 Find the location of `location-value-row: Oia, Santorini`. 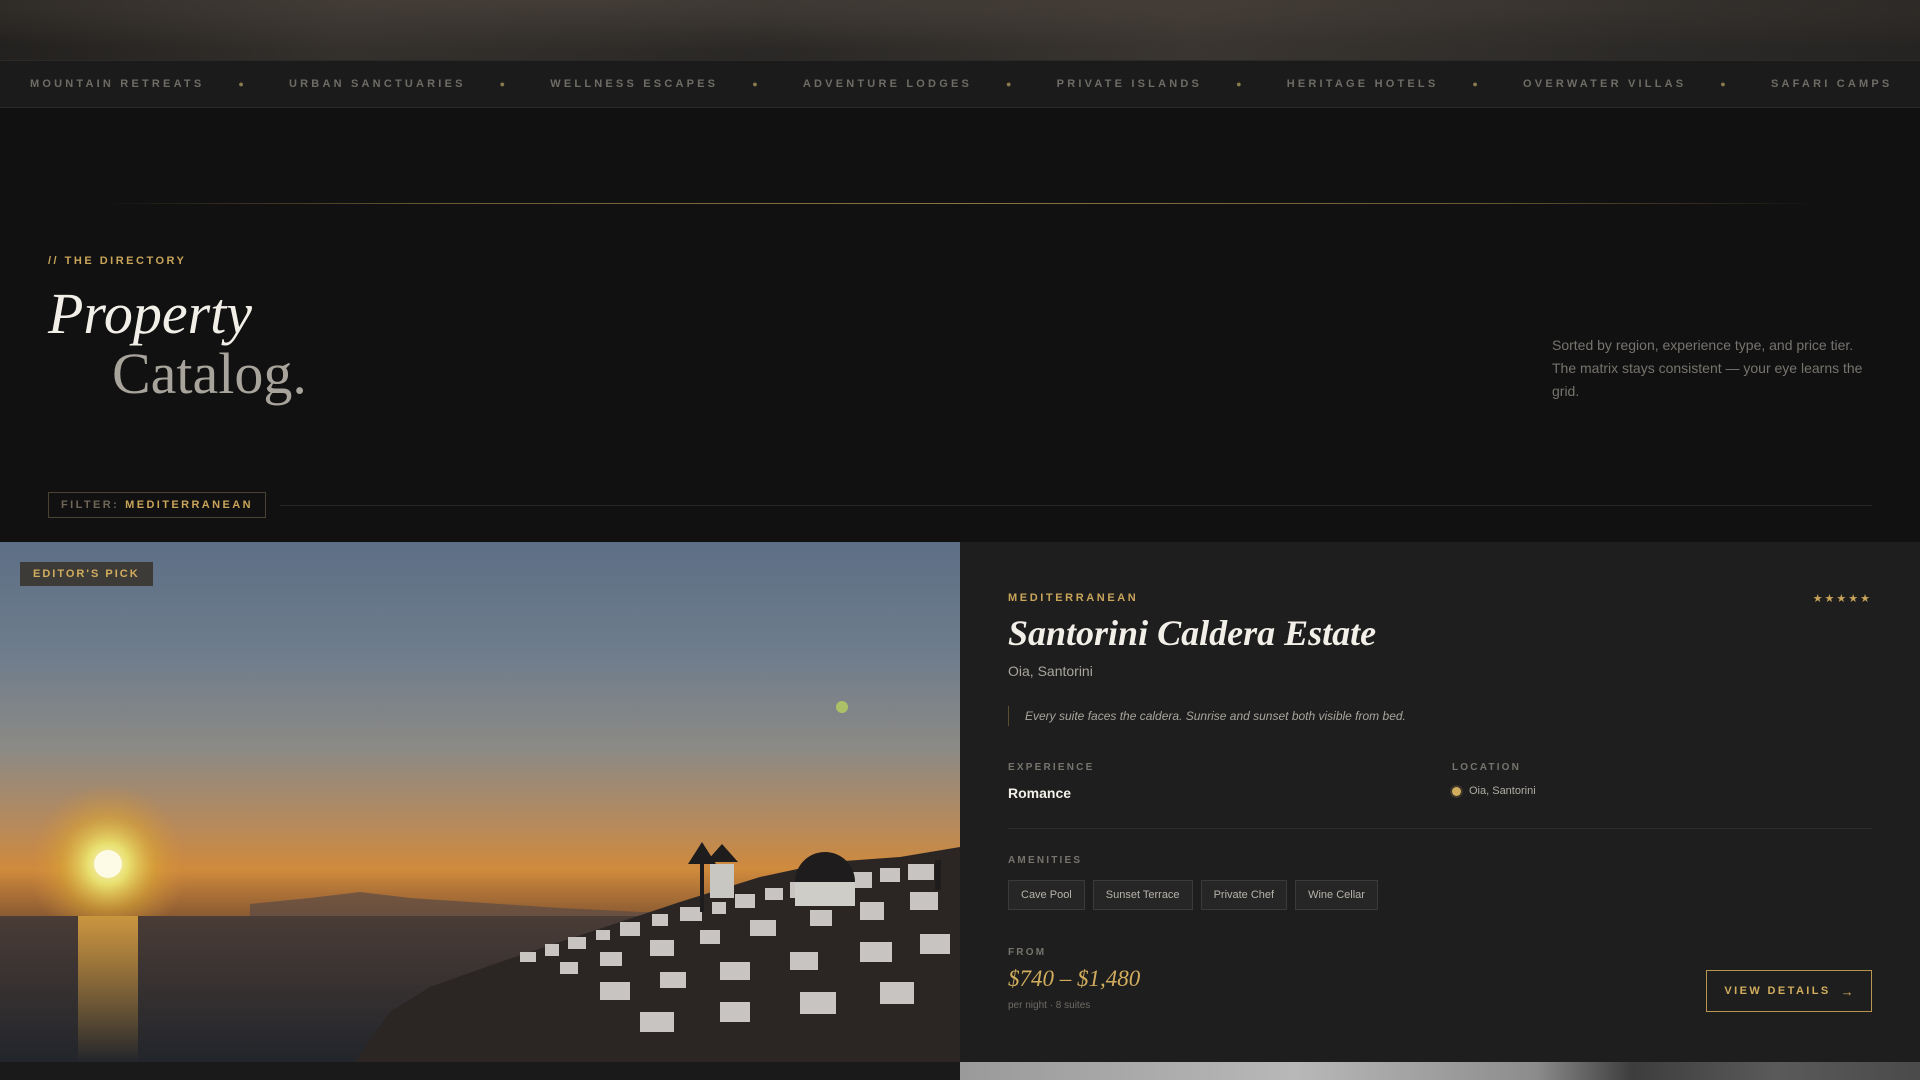

location-value-row: Oia, Santorini is located at coordinates (1494, 791).